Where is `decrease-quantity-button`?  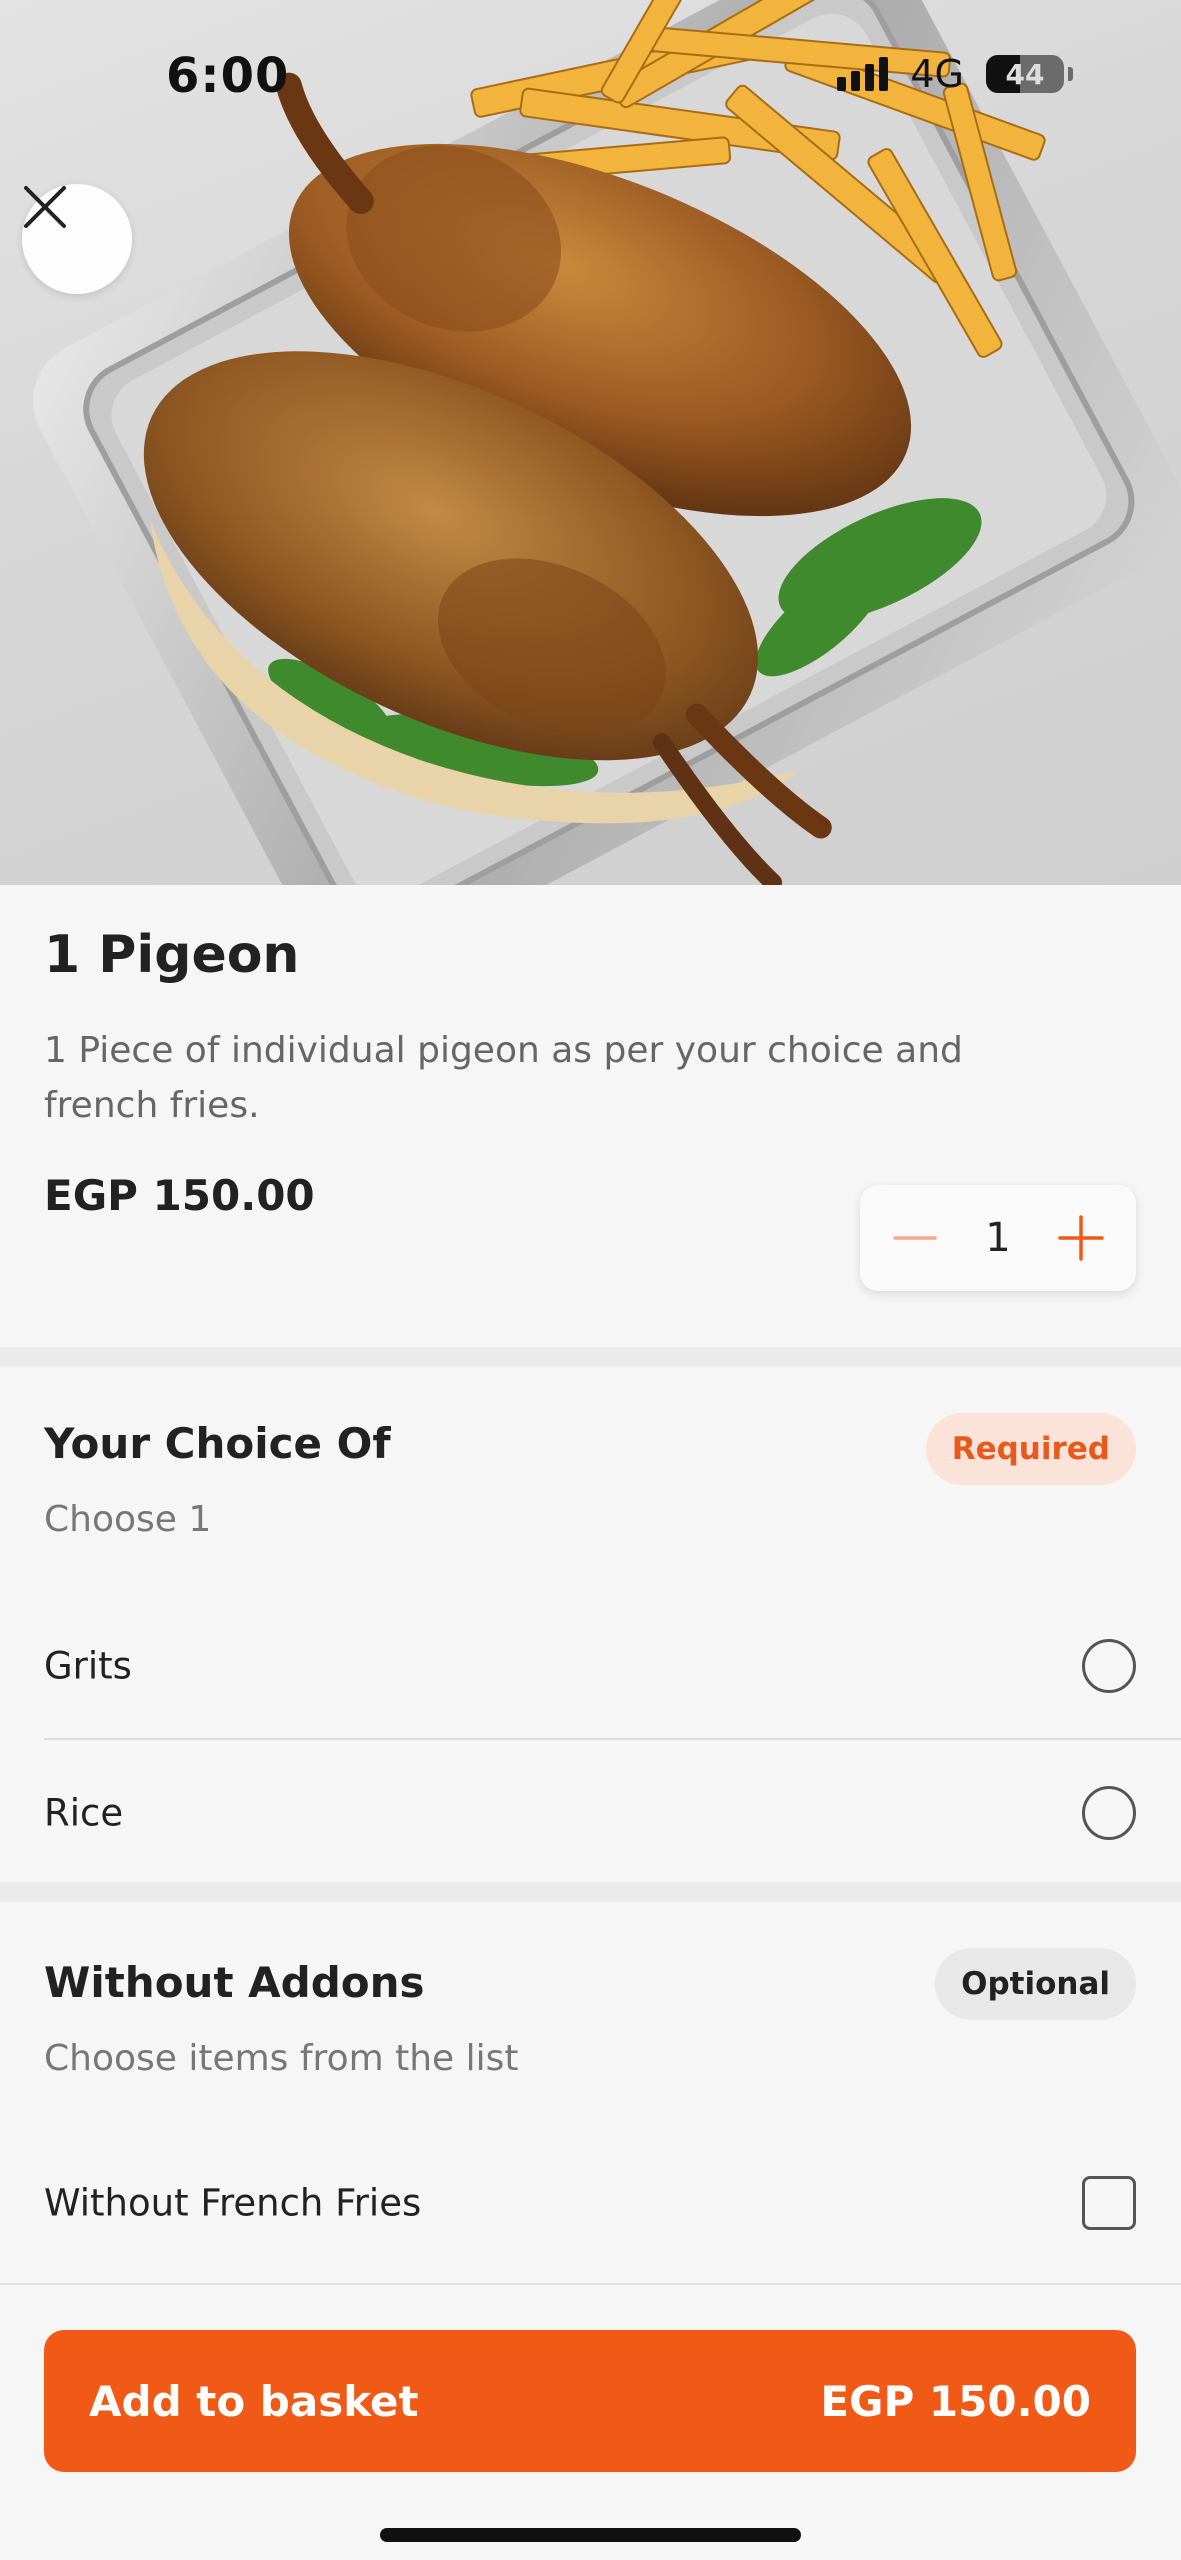 decrease-quantity-button is located at coordinates (915, 1238).